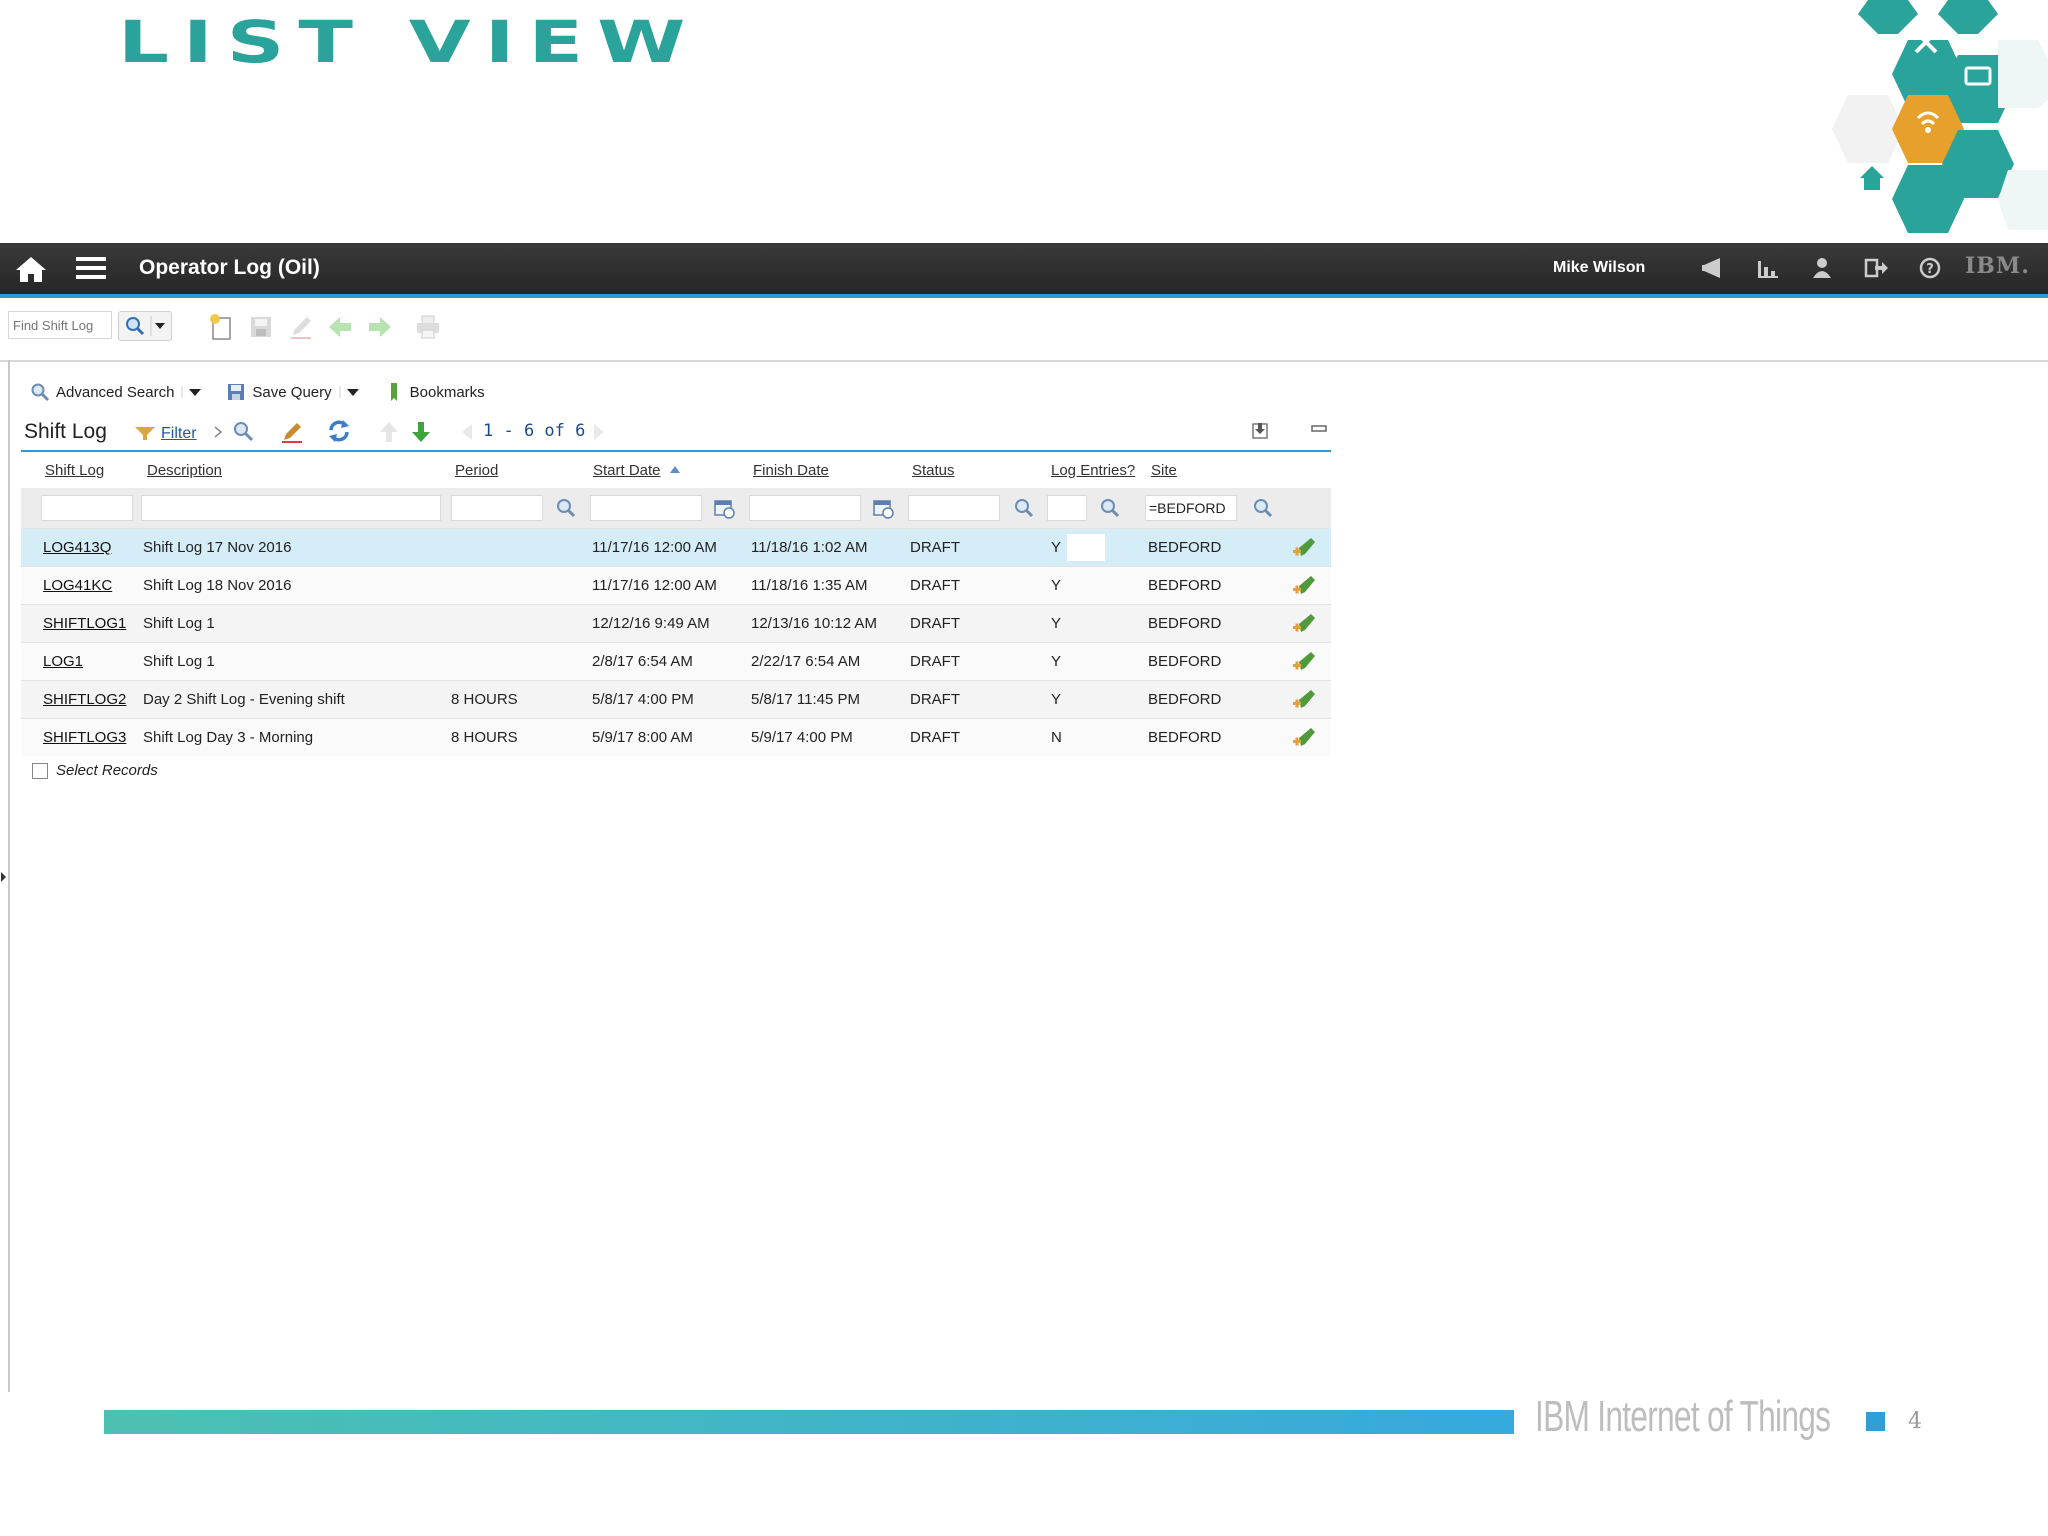 Image resolution: width=2048 pixels, height=1536 pixels. Describe the element at coordinates (1599, 268) in the screenshot. I see `user-name: Mike Wilson` at that location.